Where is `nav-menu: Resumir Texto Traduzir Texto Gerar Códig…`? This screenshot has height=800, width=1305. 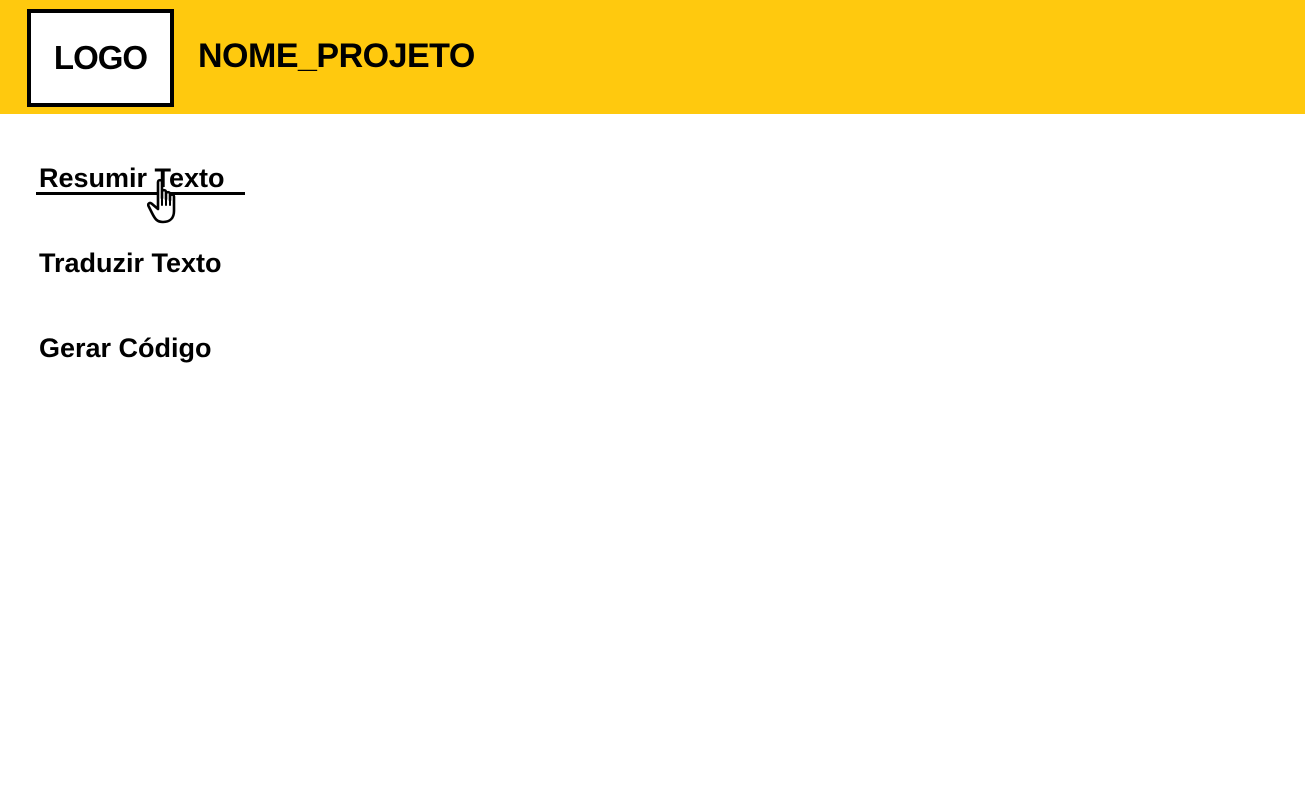 nav-menu: Resumir Texto Traduzir Texto Gerar Códig… is located at coordinates (140, 288).